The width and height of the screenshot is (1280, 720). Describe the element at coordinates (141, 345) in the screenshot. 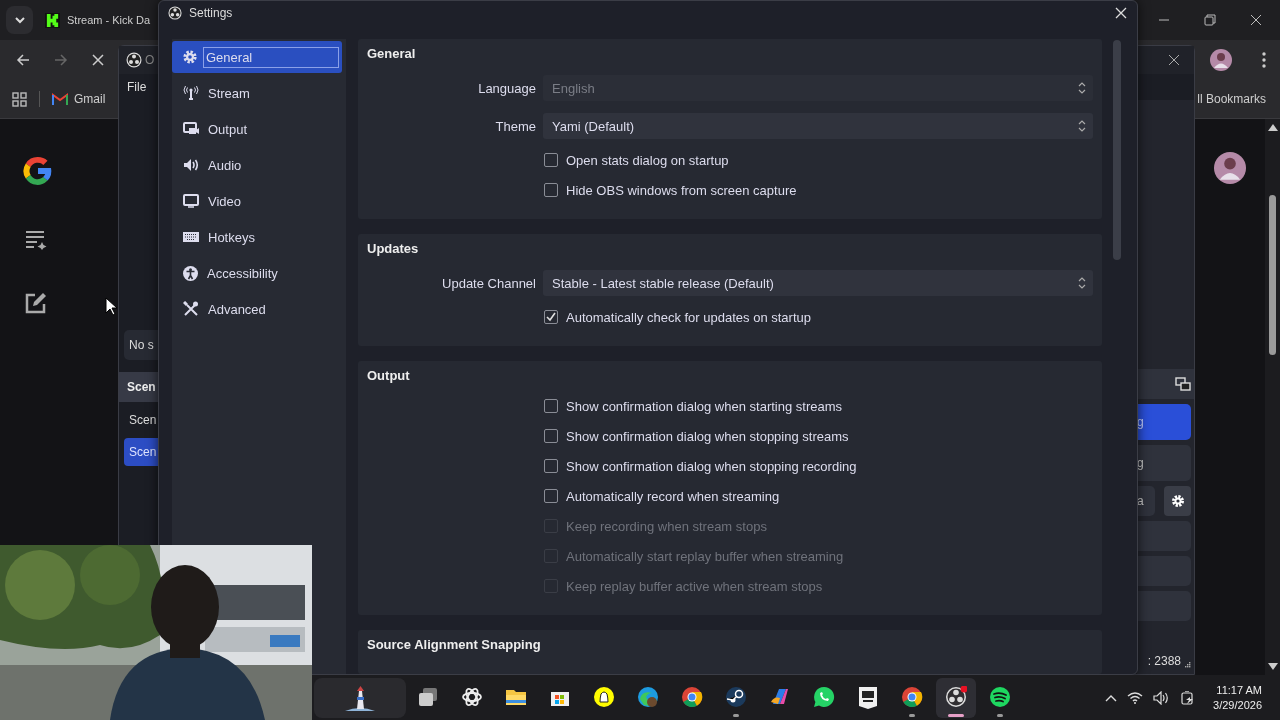

I see `status-message: No s` at that location.